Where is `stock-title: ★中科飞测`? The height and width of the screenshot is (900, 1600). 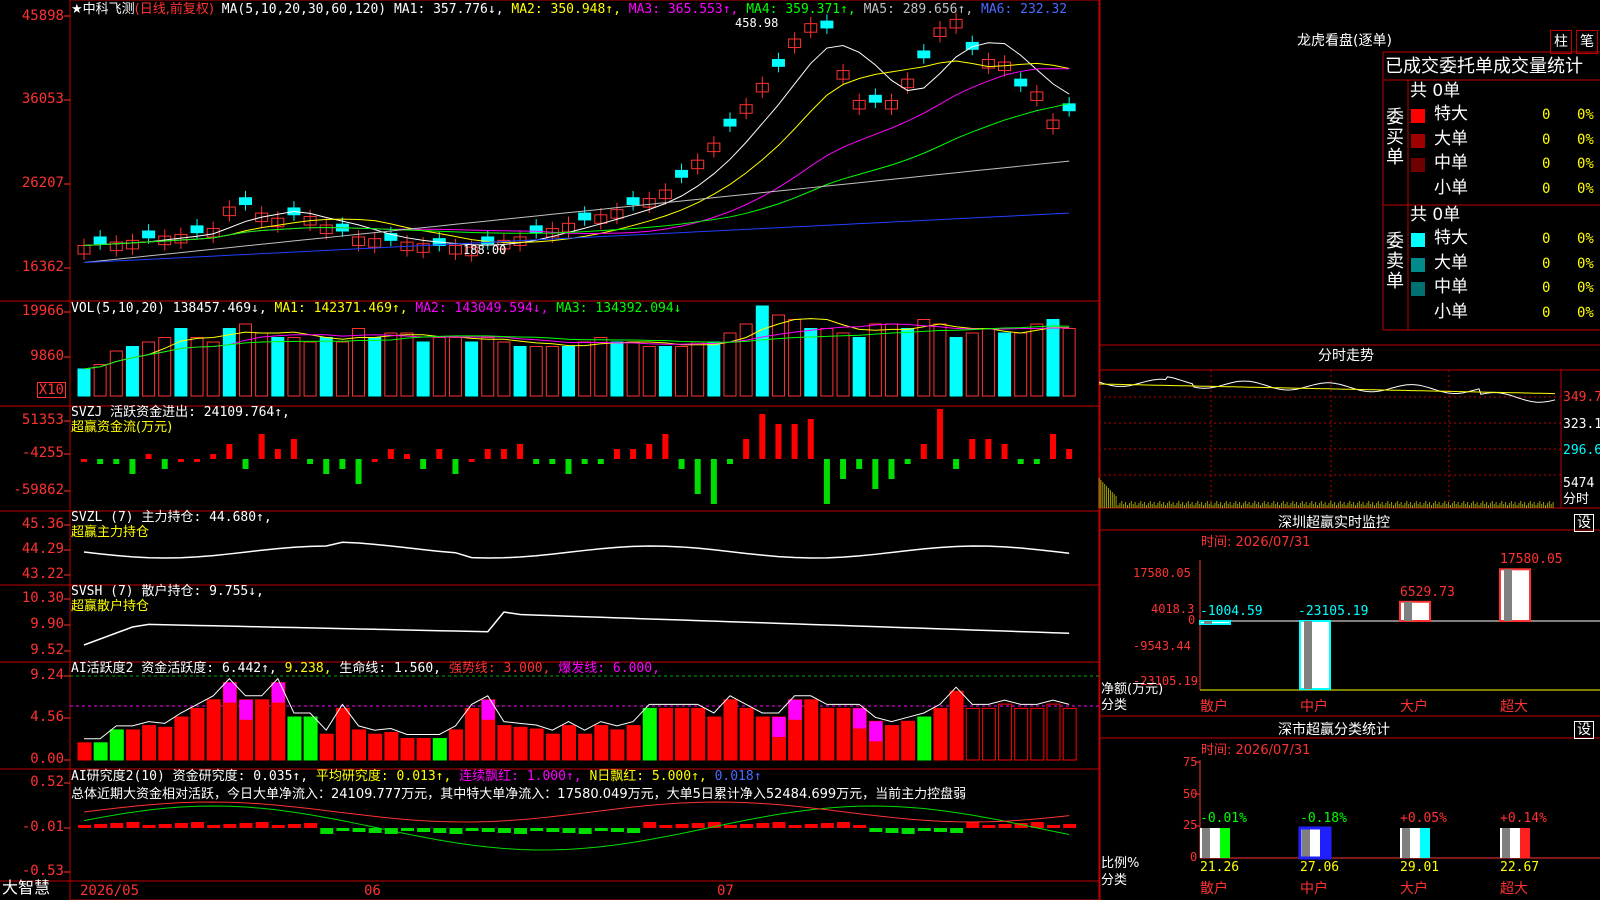 stock-title: ★中科飞测 is located at coordinates (103, 9).